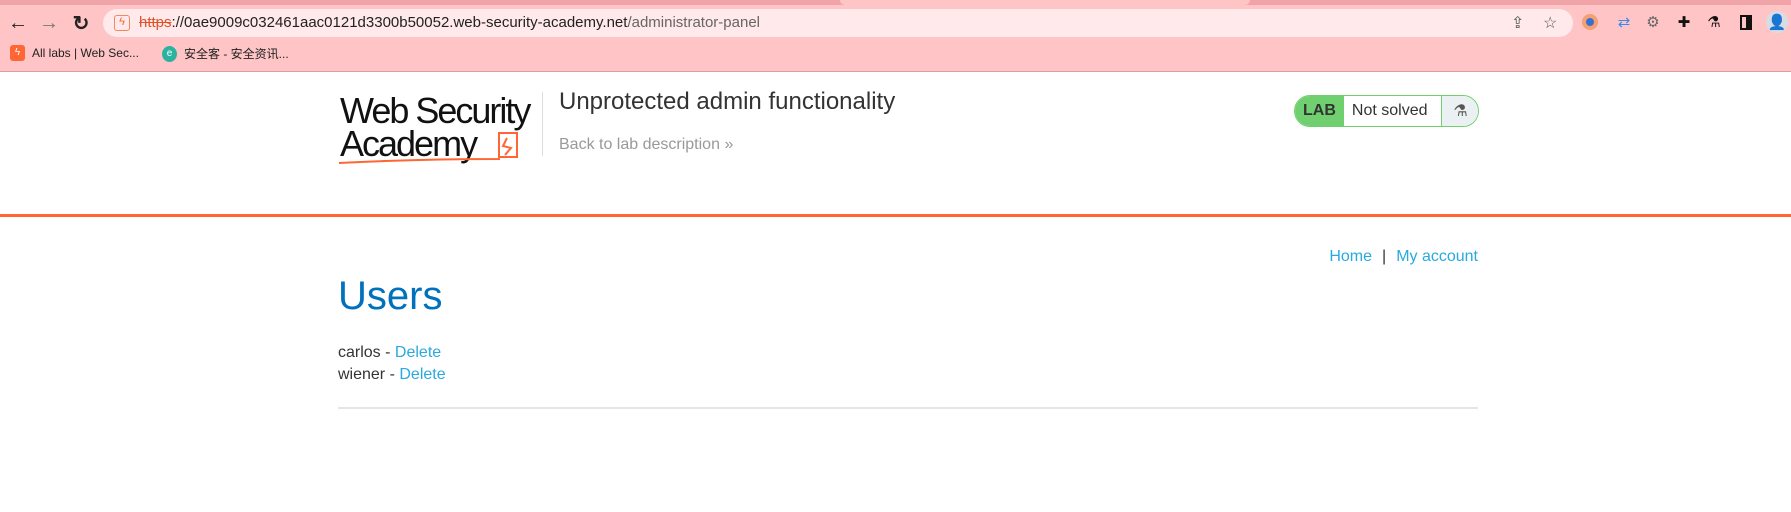  What do you see at coordinates (122, 23) in the screenshot?
I see `site-info-icon: ϟ` at bounding box center [122, 23].